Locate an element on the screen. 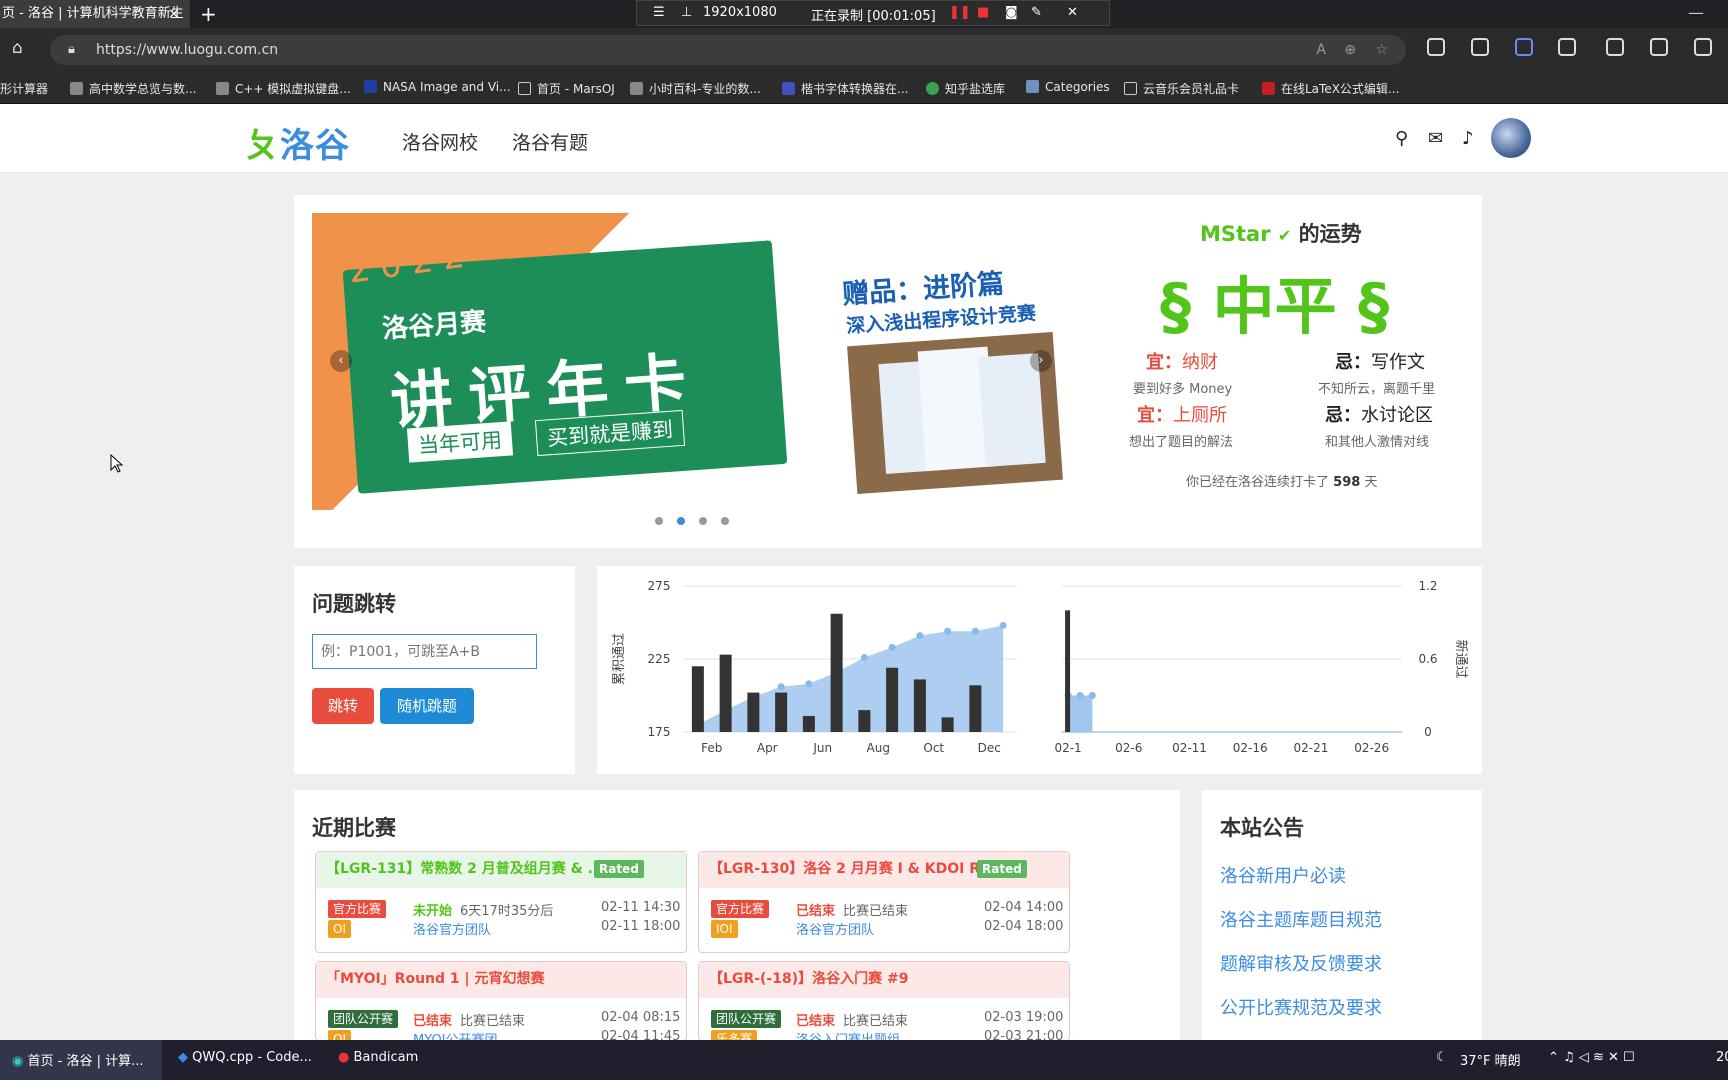  browser-tab: 页 - 洛谷 | 计算机科学教育新生 is located at coordinates (95, 14).